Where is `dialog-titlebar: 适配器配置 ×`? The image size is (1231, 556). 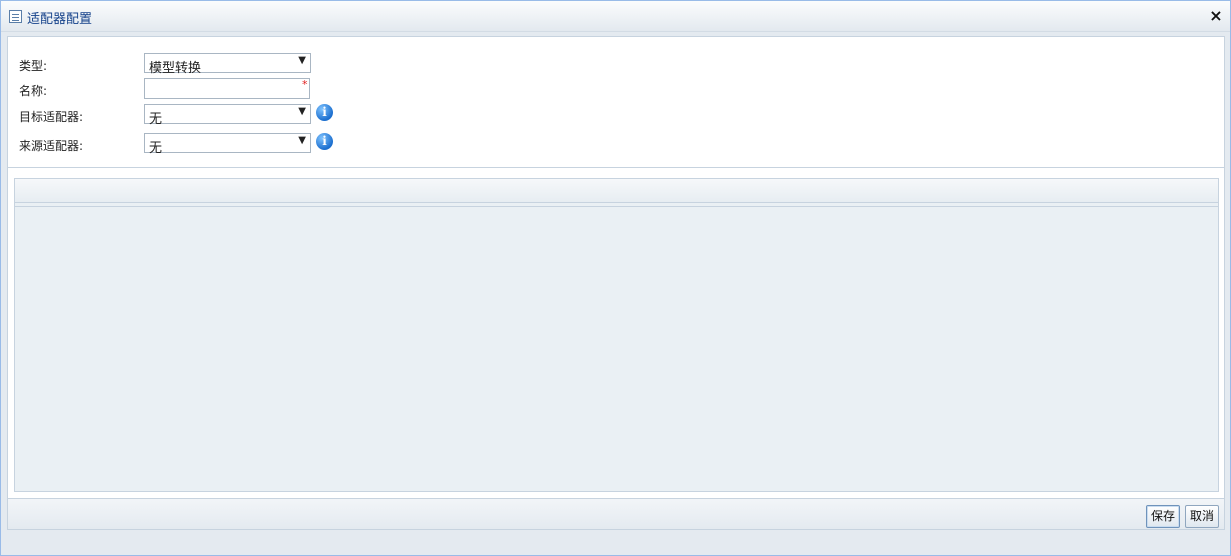 dialog-titlebar: 适配器配置 × is located at coordinates (615, 16).